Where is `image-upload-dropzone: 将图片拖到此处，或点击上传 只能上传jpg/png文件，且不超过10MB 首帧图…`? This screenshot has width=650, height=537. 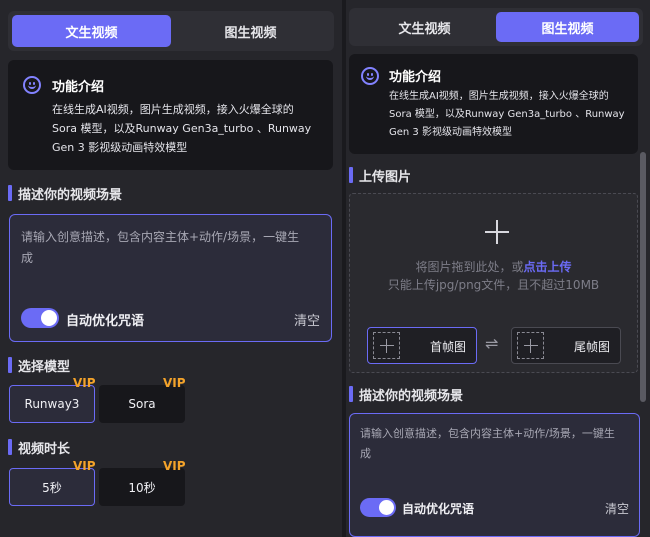 image-upload-dropzone: 将图片拖到此处，或点击上传 只能上传jpg/png文件，且不超过10MB 首帧图… is located at coordinates (493, 283).